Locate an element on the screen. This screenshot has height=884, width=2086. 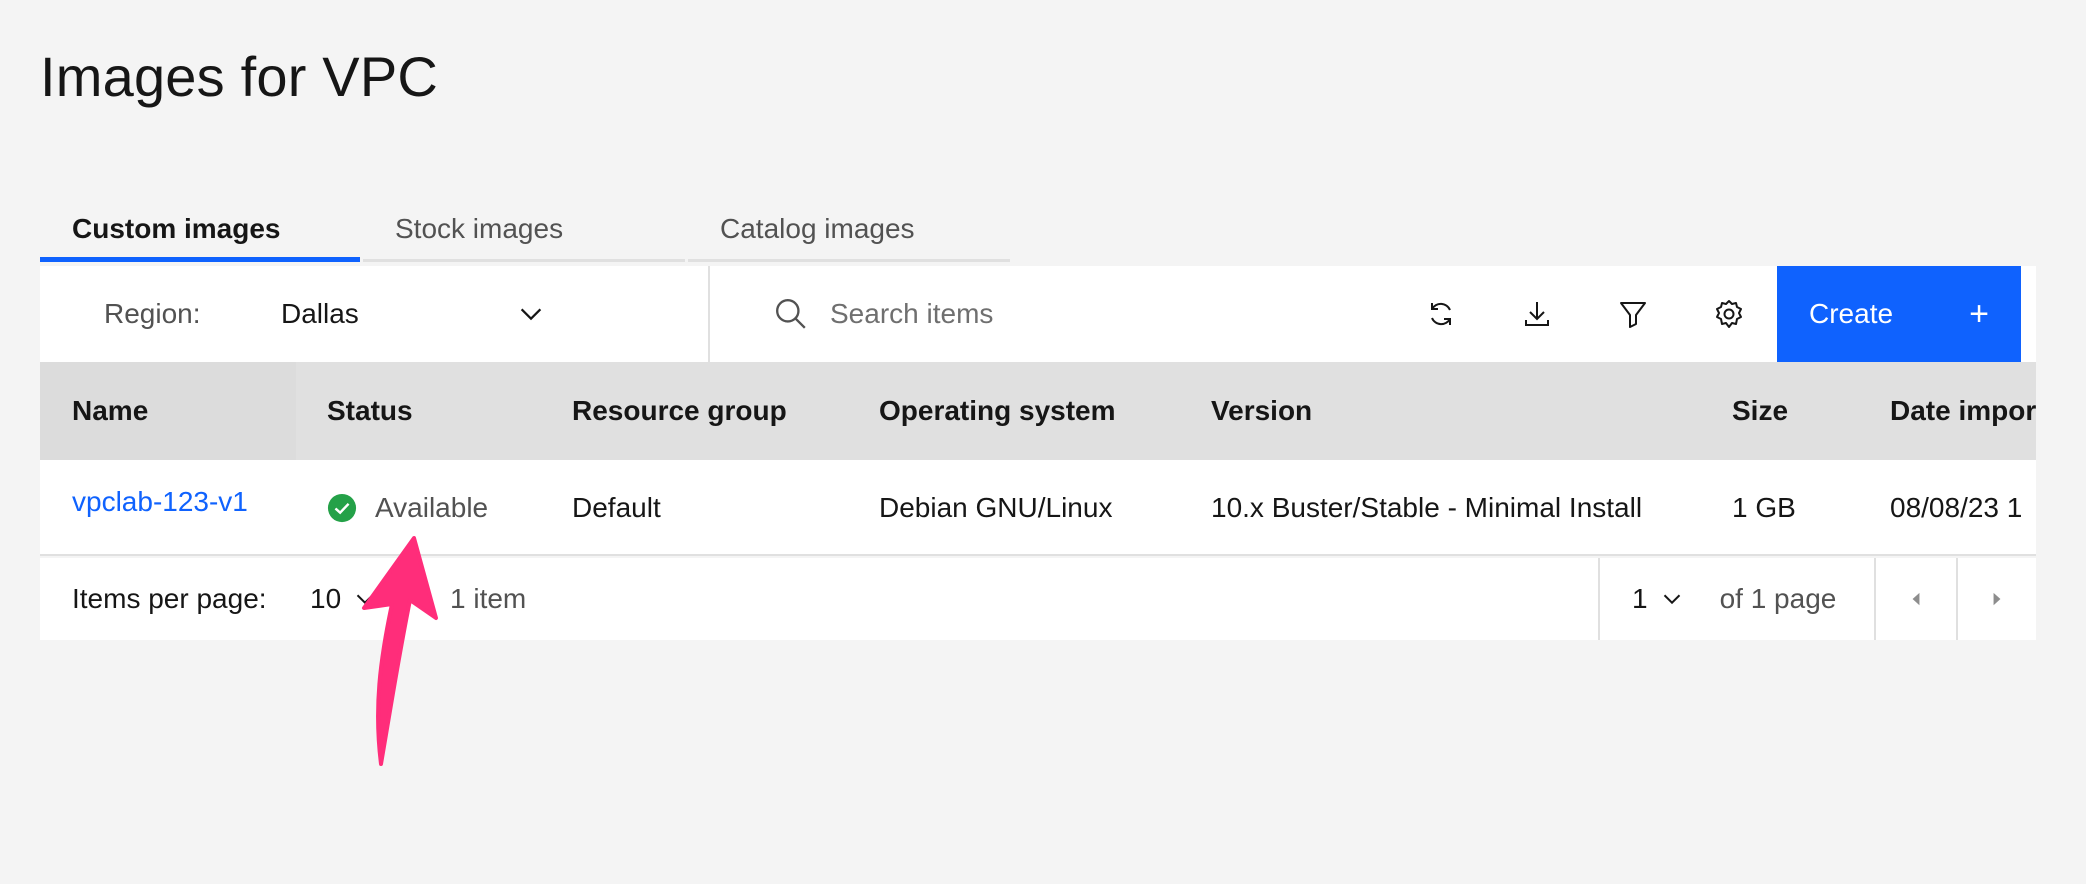
status-text: Available is located at coordinates (432, 507).